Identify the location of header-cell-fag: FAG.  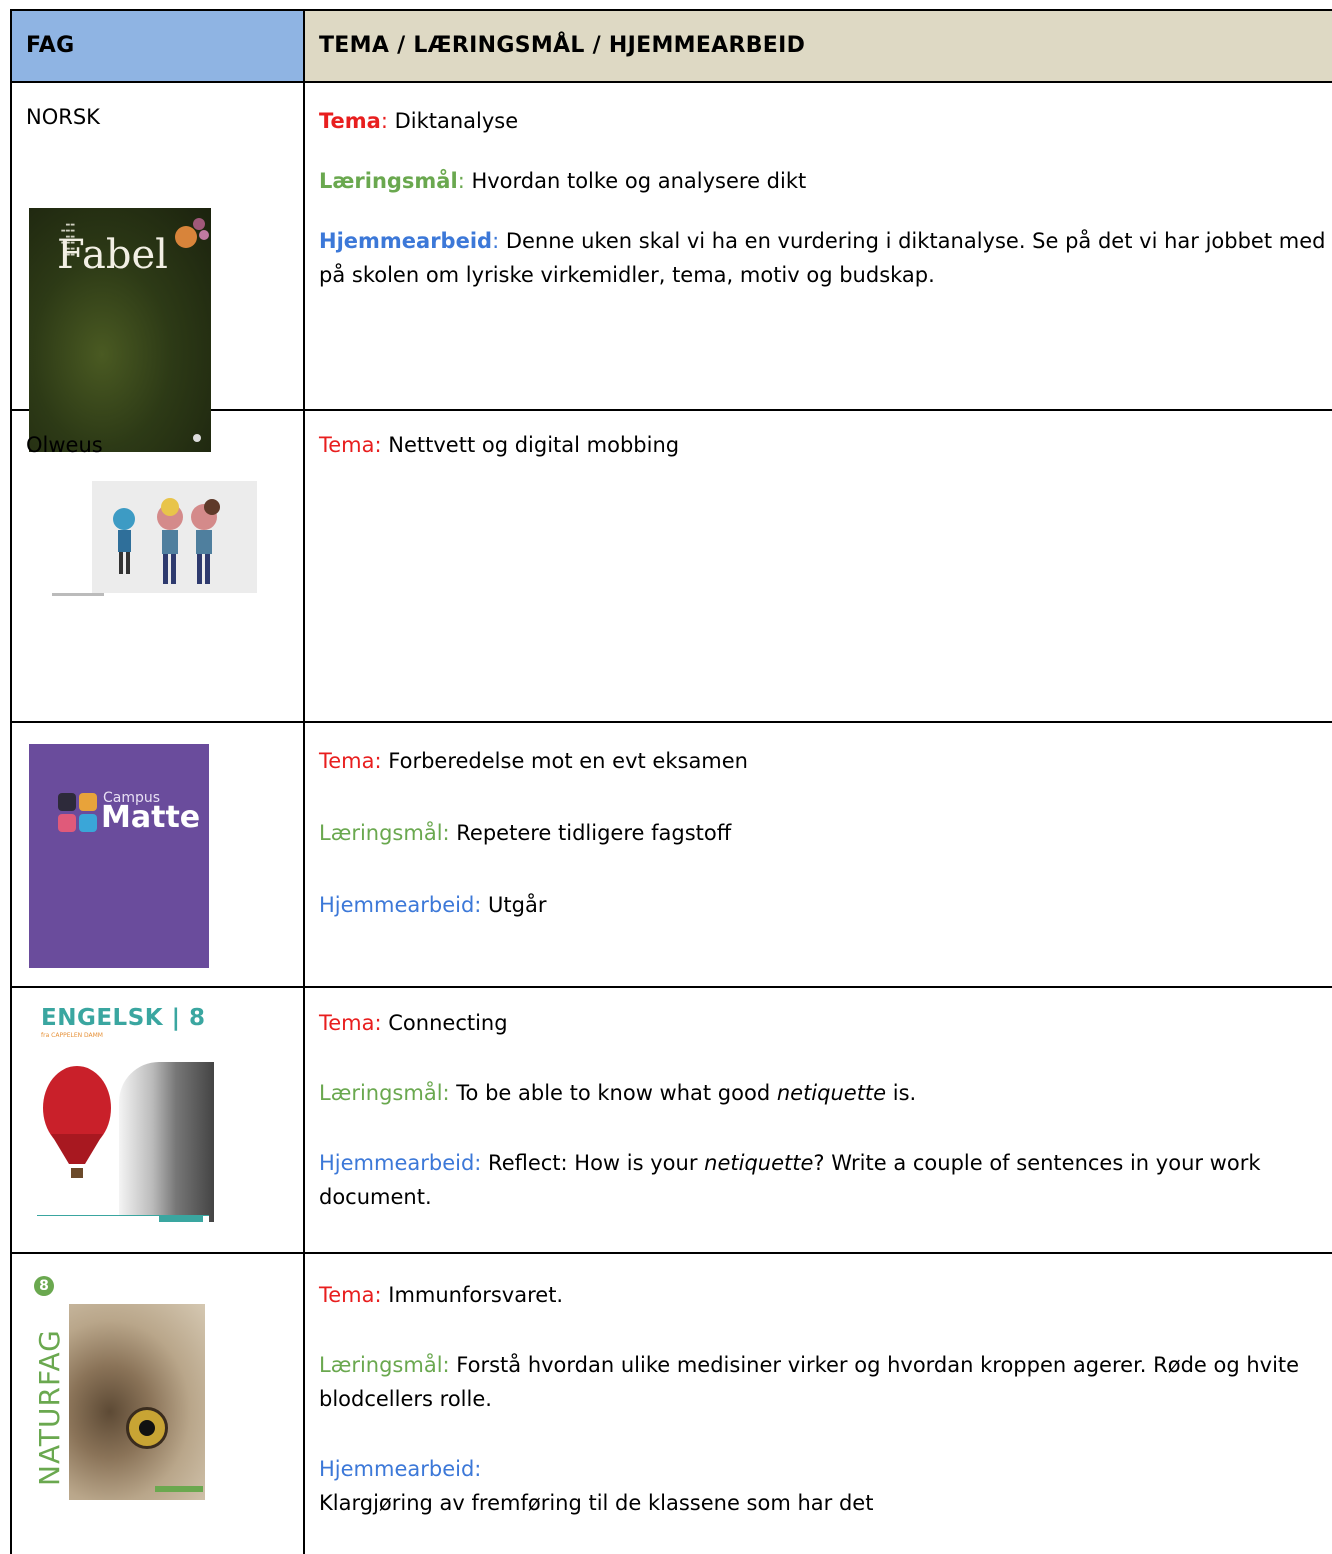
(158, 46).